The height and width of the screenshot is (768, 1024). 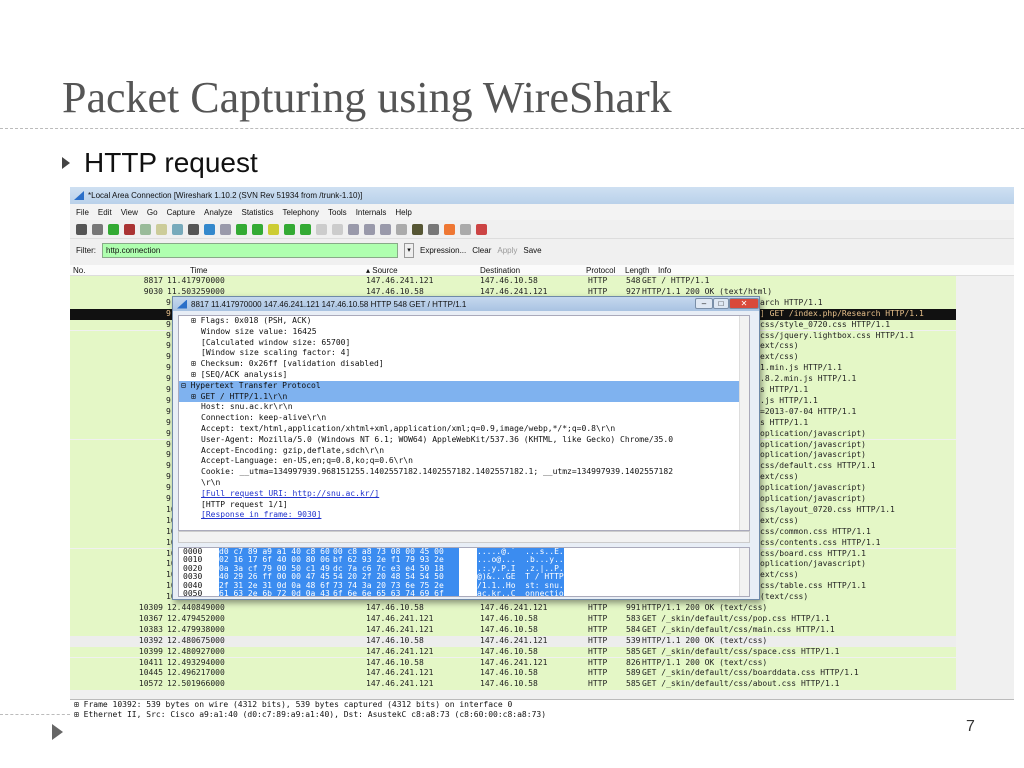 What do you see at coordinates (464, 397) in the screenshot?
I see `tree-node: ⊞ GET / HTTP/1.1\r\n` at bounding box center [464, 397].